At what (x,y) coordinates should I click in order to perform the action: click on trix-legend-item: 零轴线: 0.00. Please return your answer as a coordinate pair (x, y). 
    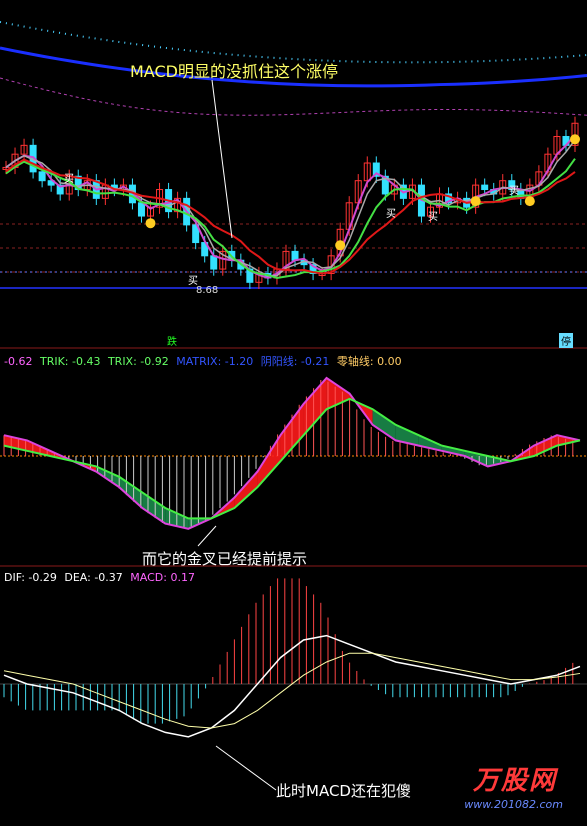
    Looking at the image, I should click on (369, 361).